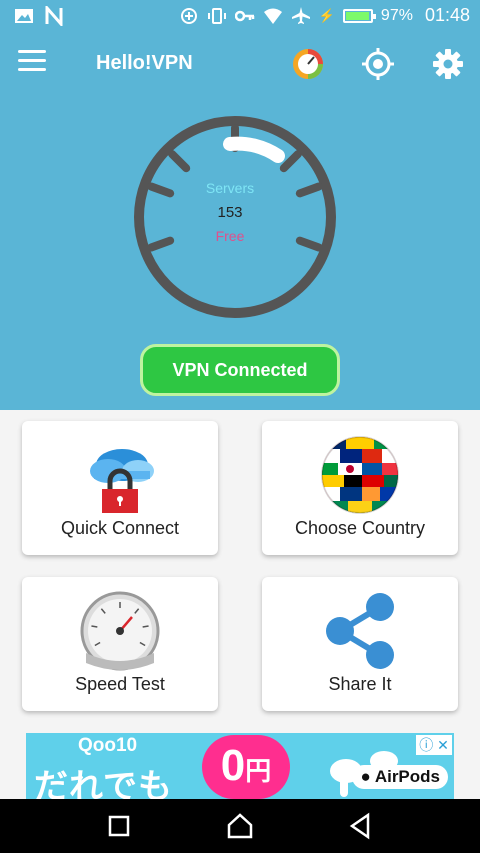 The image size is (480, 853). Describe the element at coordinates (396, 15) in the screenshot. I see `battery-percent: 97%` at that location.